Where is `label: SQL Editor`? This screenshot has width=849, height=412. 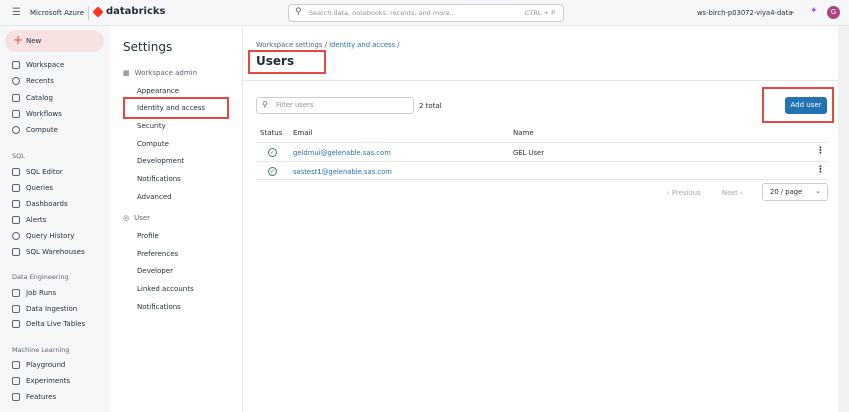 label: SQL Editor is located at coordinates (44, 172).